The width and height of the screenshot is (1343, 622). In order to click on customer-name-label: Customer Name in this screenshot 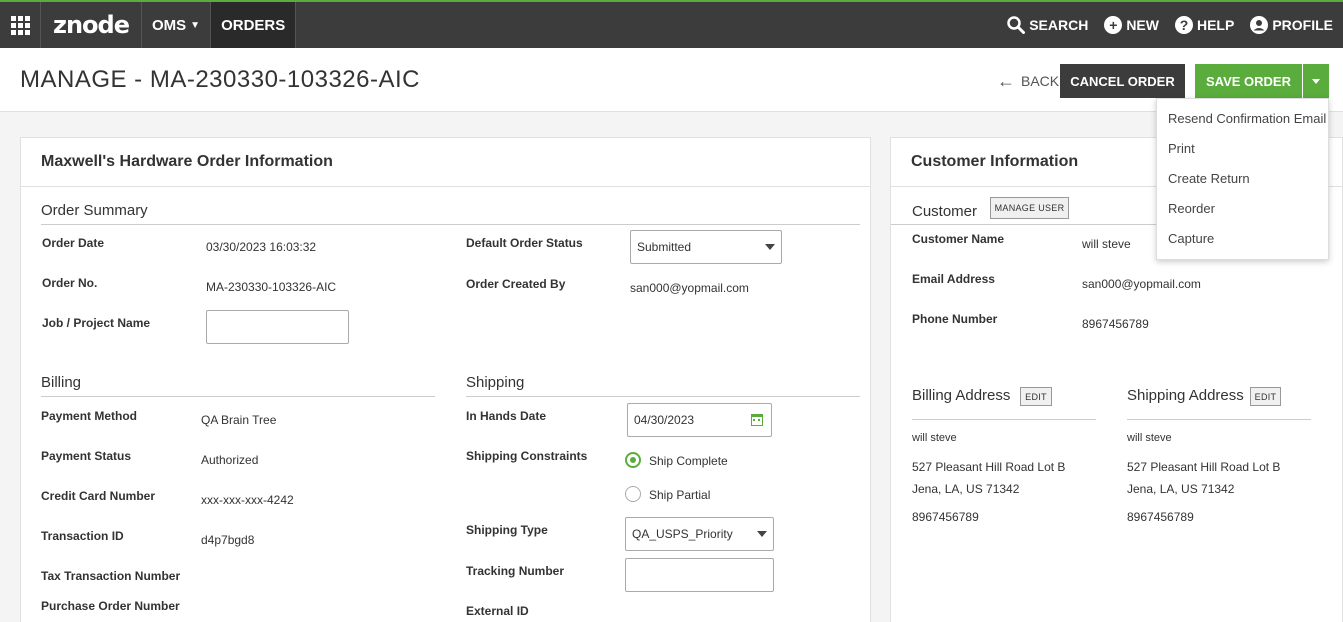, I will do `click(958, 239)`.